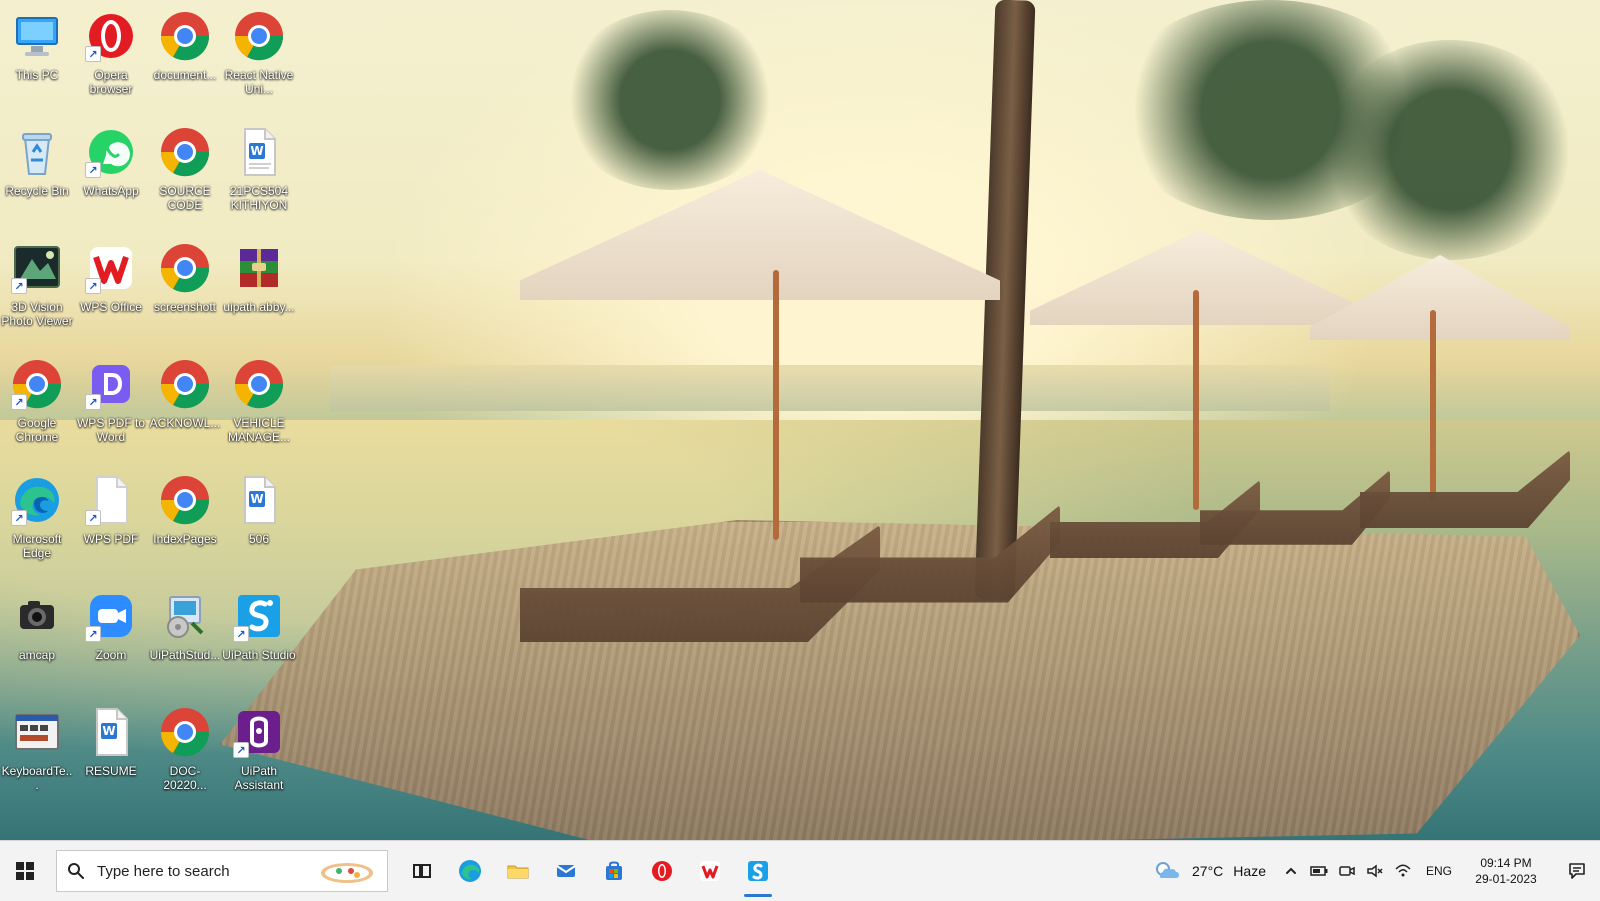 Image resolution: width=1600 pixels, height=901 pixels. I want to click on desktop-icon-label: Google Chrome, so click(37, 430).